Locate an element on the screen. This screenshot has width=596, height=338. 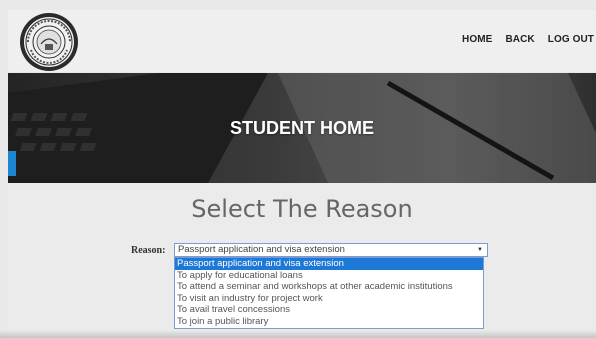
side-tab is located at coordinates (12, 163).